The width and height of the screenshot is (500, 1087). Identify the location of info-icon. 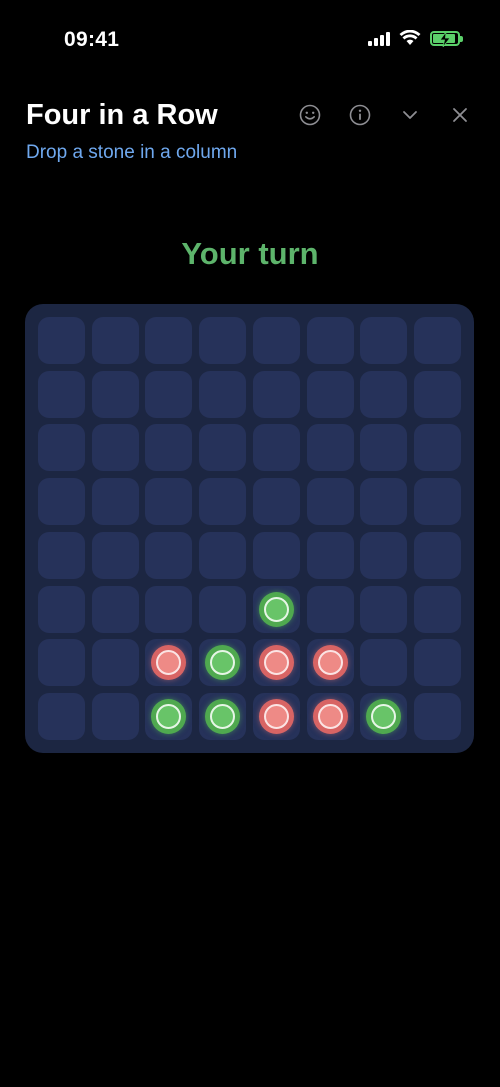
(360, 115).